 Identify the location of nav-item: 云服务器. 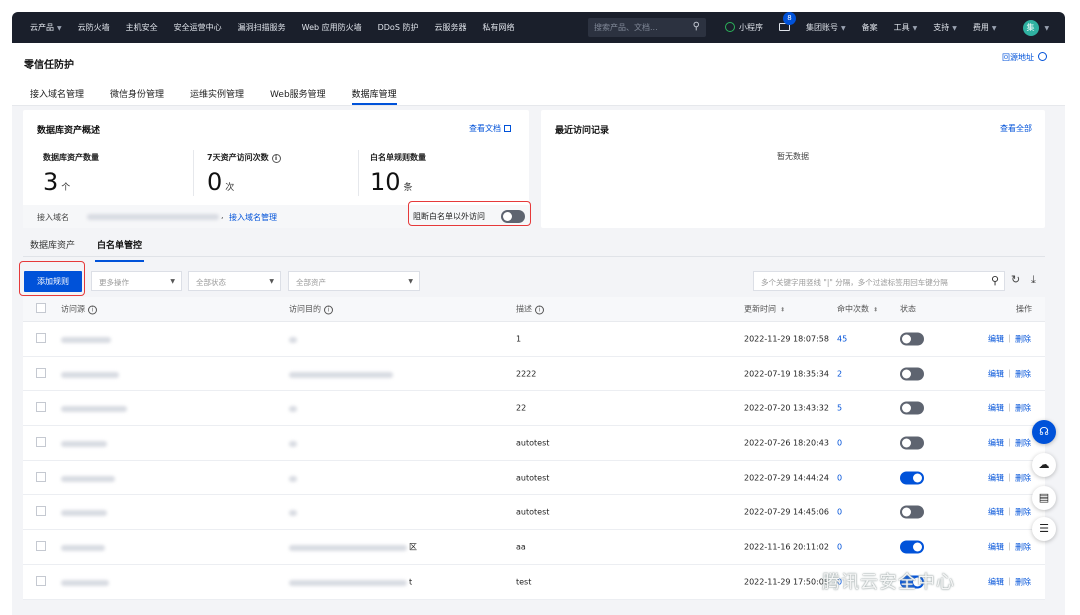
(450, 27).